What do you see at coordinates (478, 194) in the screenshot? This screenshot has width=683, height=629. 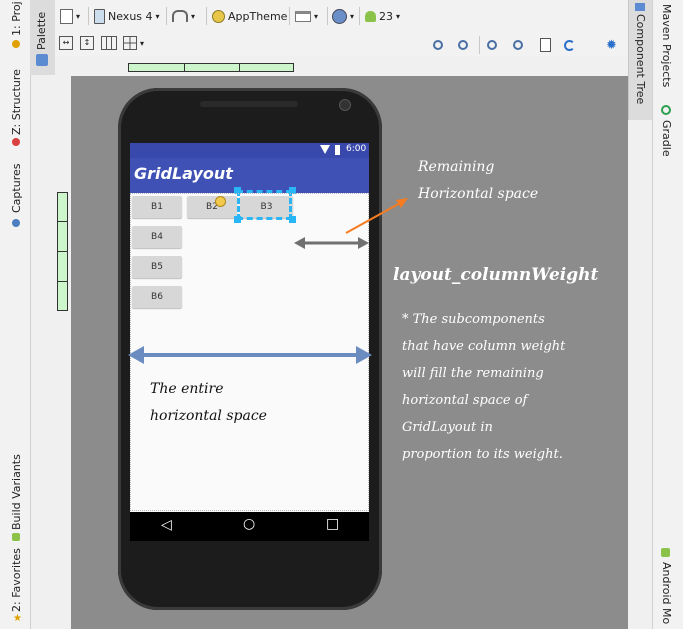 I see `remaining-label-line2: Horizontal space` at bounding box center [478, 194].